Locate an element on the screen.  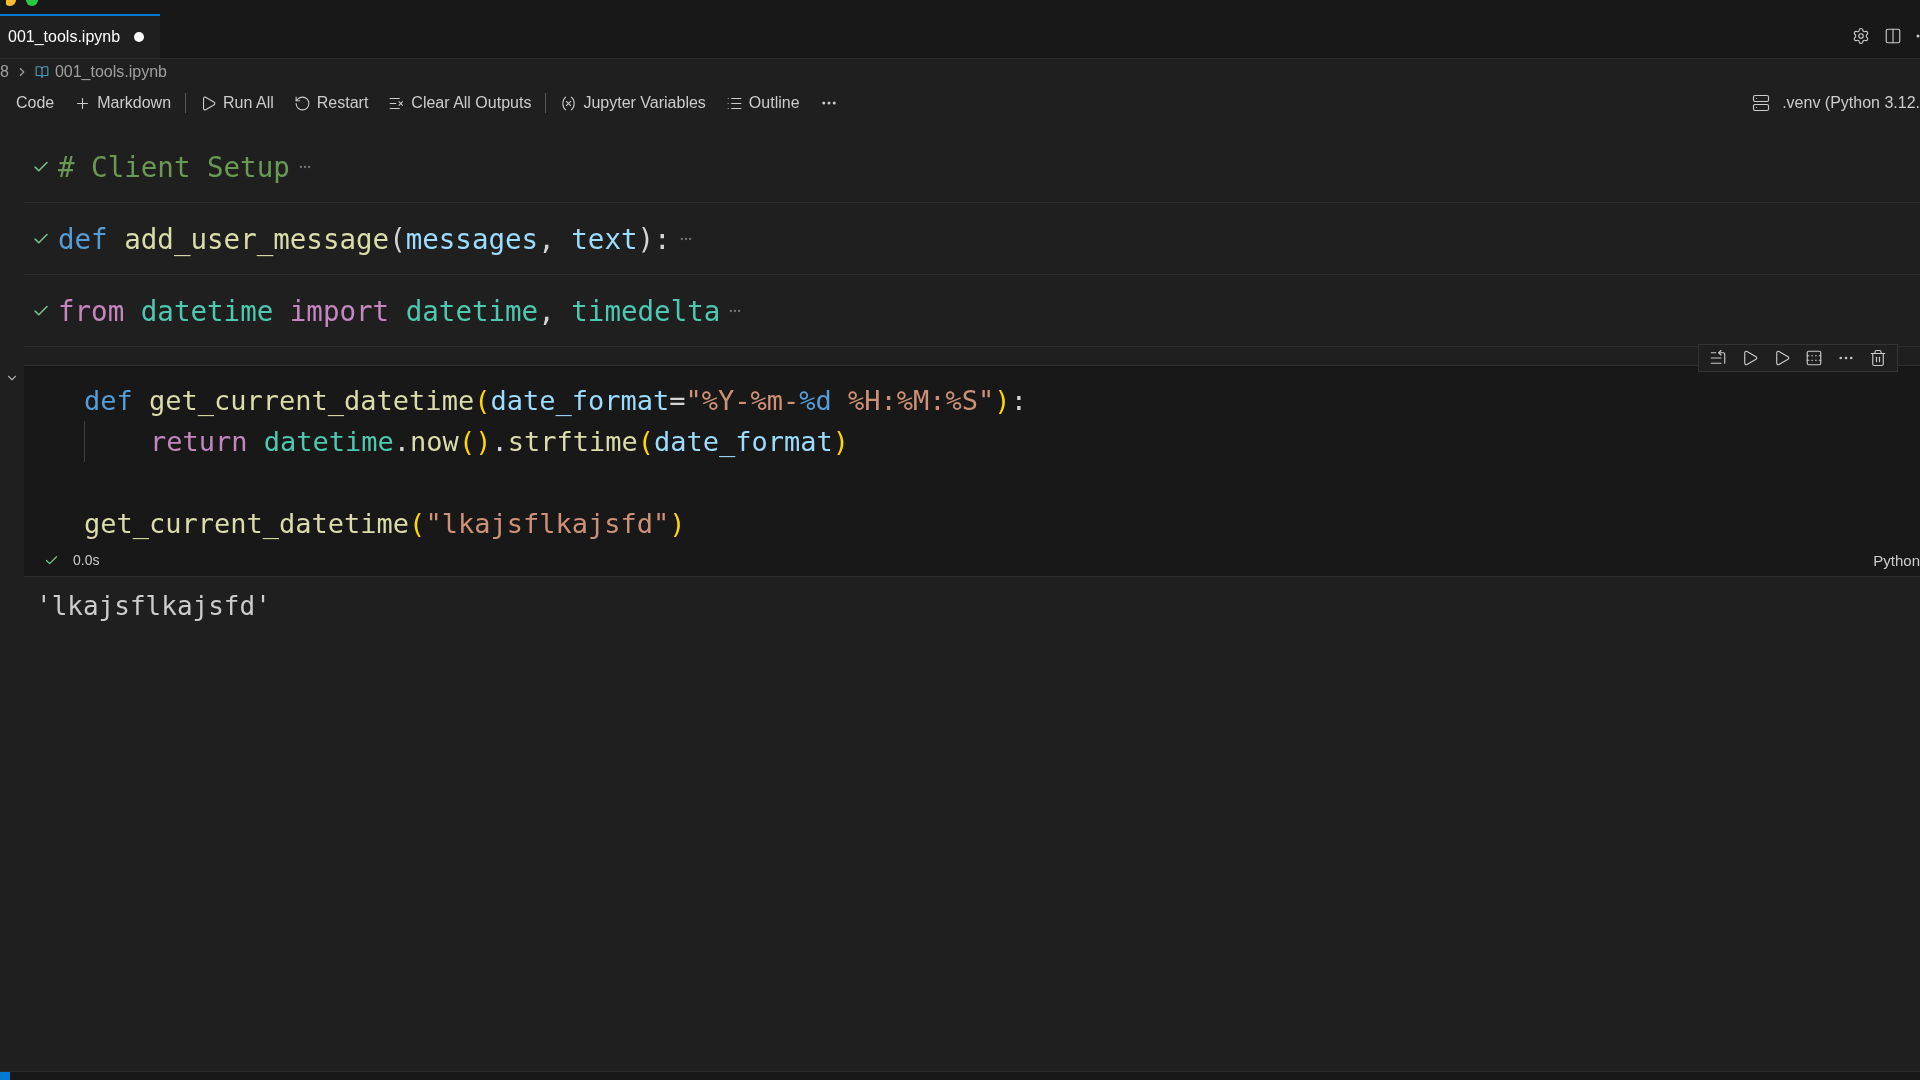
window-controls-icon is located at coordinates (23, 4).